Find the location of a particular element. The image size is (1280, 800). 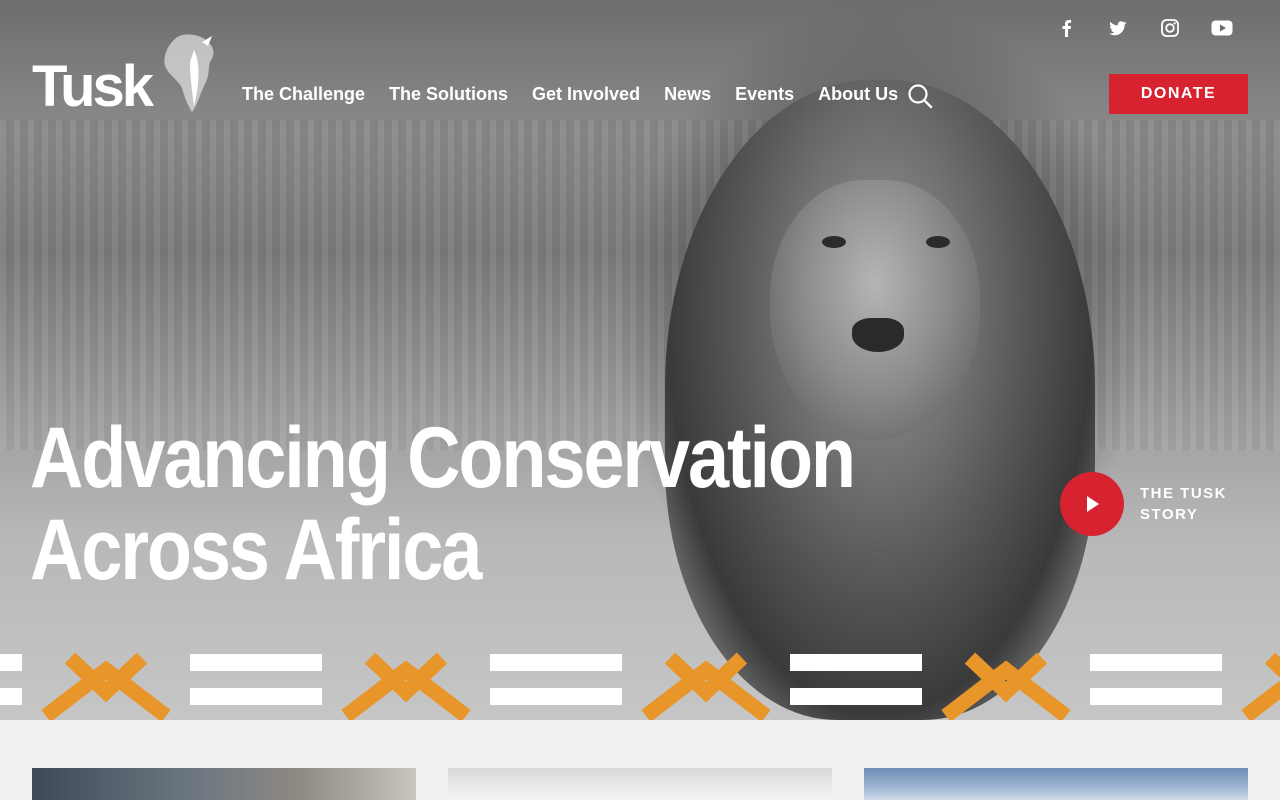

twitter-icon is located at coordinates (1118, 27).